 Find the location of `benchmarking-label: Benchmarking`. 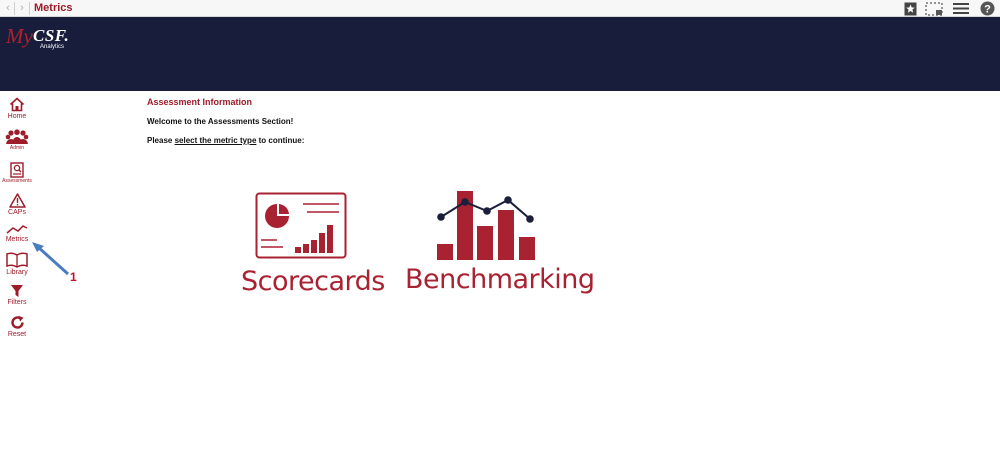

benchmarking-label: Benchmarking is located at coordinates (500, 279).